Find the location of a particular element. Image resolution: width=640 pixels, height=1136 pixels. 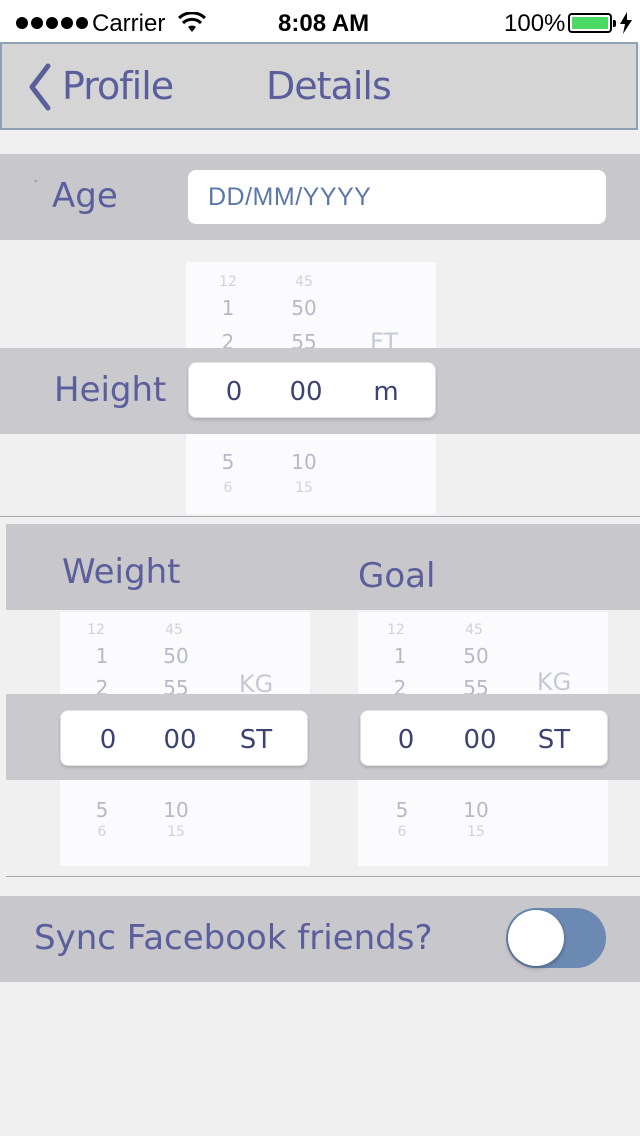

nav-bar: Profile Details is located at coordinates (319, 86).